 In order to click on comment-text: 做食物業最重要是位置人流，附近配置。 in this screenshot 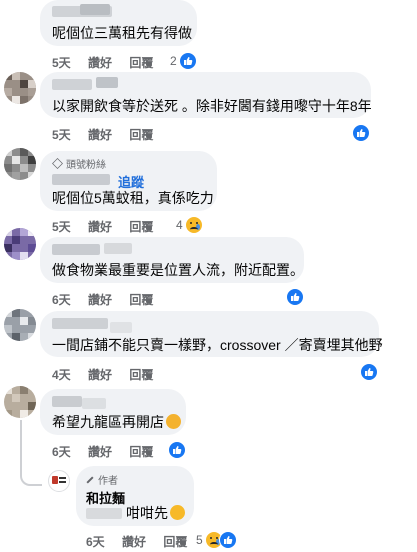, I will do `click(178, 270)`.